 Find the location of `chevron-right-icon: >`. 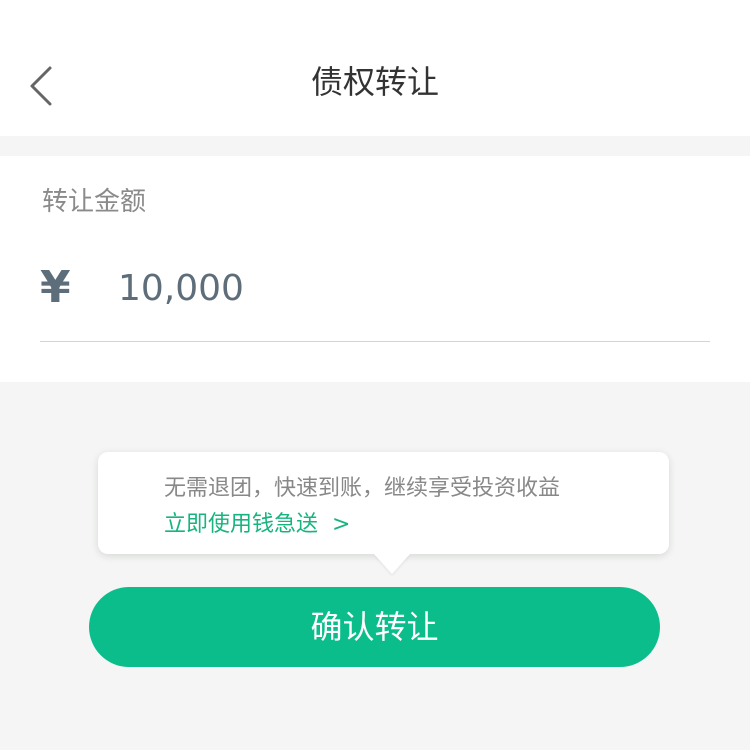

chevron-right-icon: > is located at coordinates (341, 524).